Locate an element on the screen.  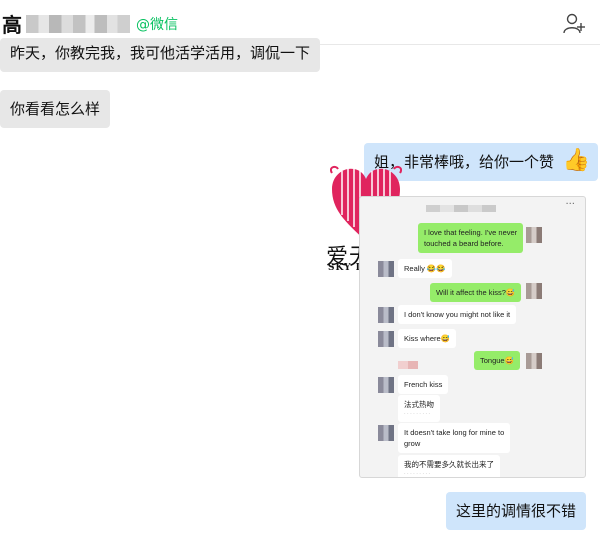
thumbs-up-icon: 👍 is located at coordinates (576, 160).